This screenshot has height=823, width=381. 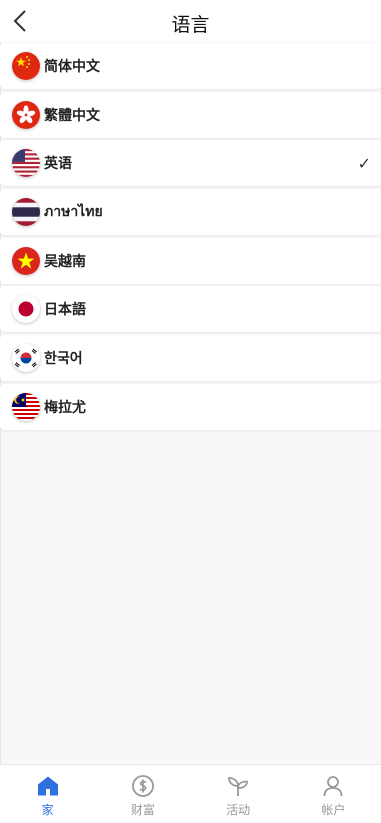 What do you see at coordinates (190, 309) in the screenshot?
I see `language-item-japanese: 日本語` at bounding box center [190, 309].